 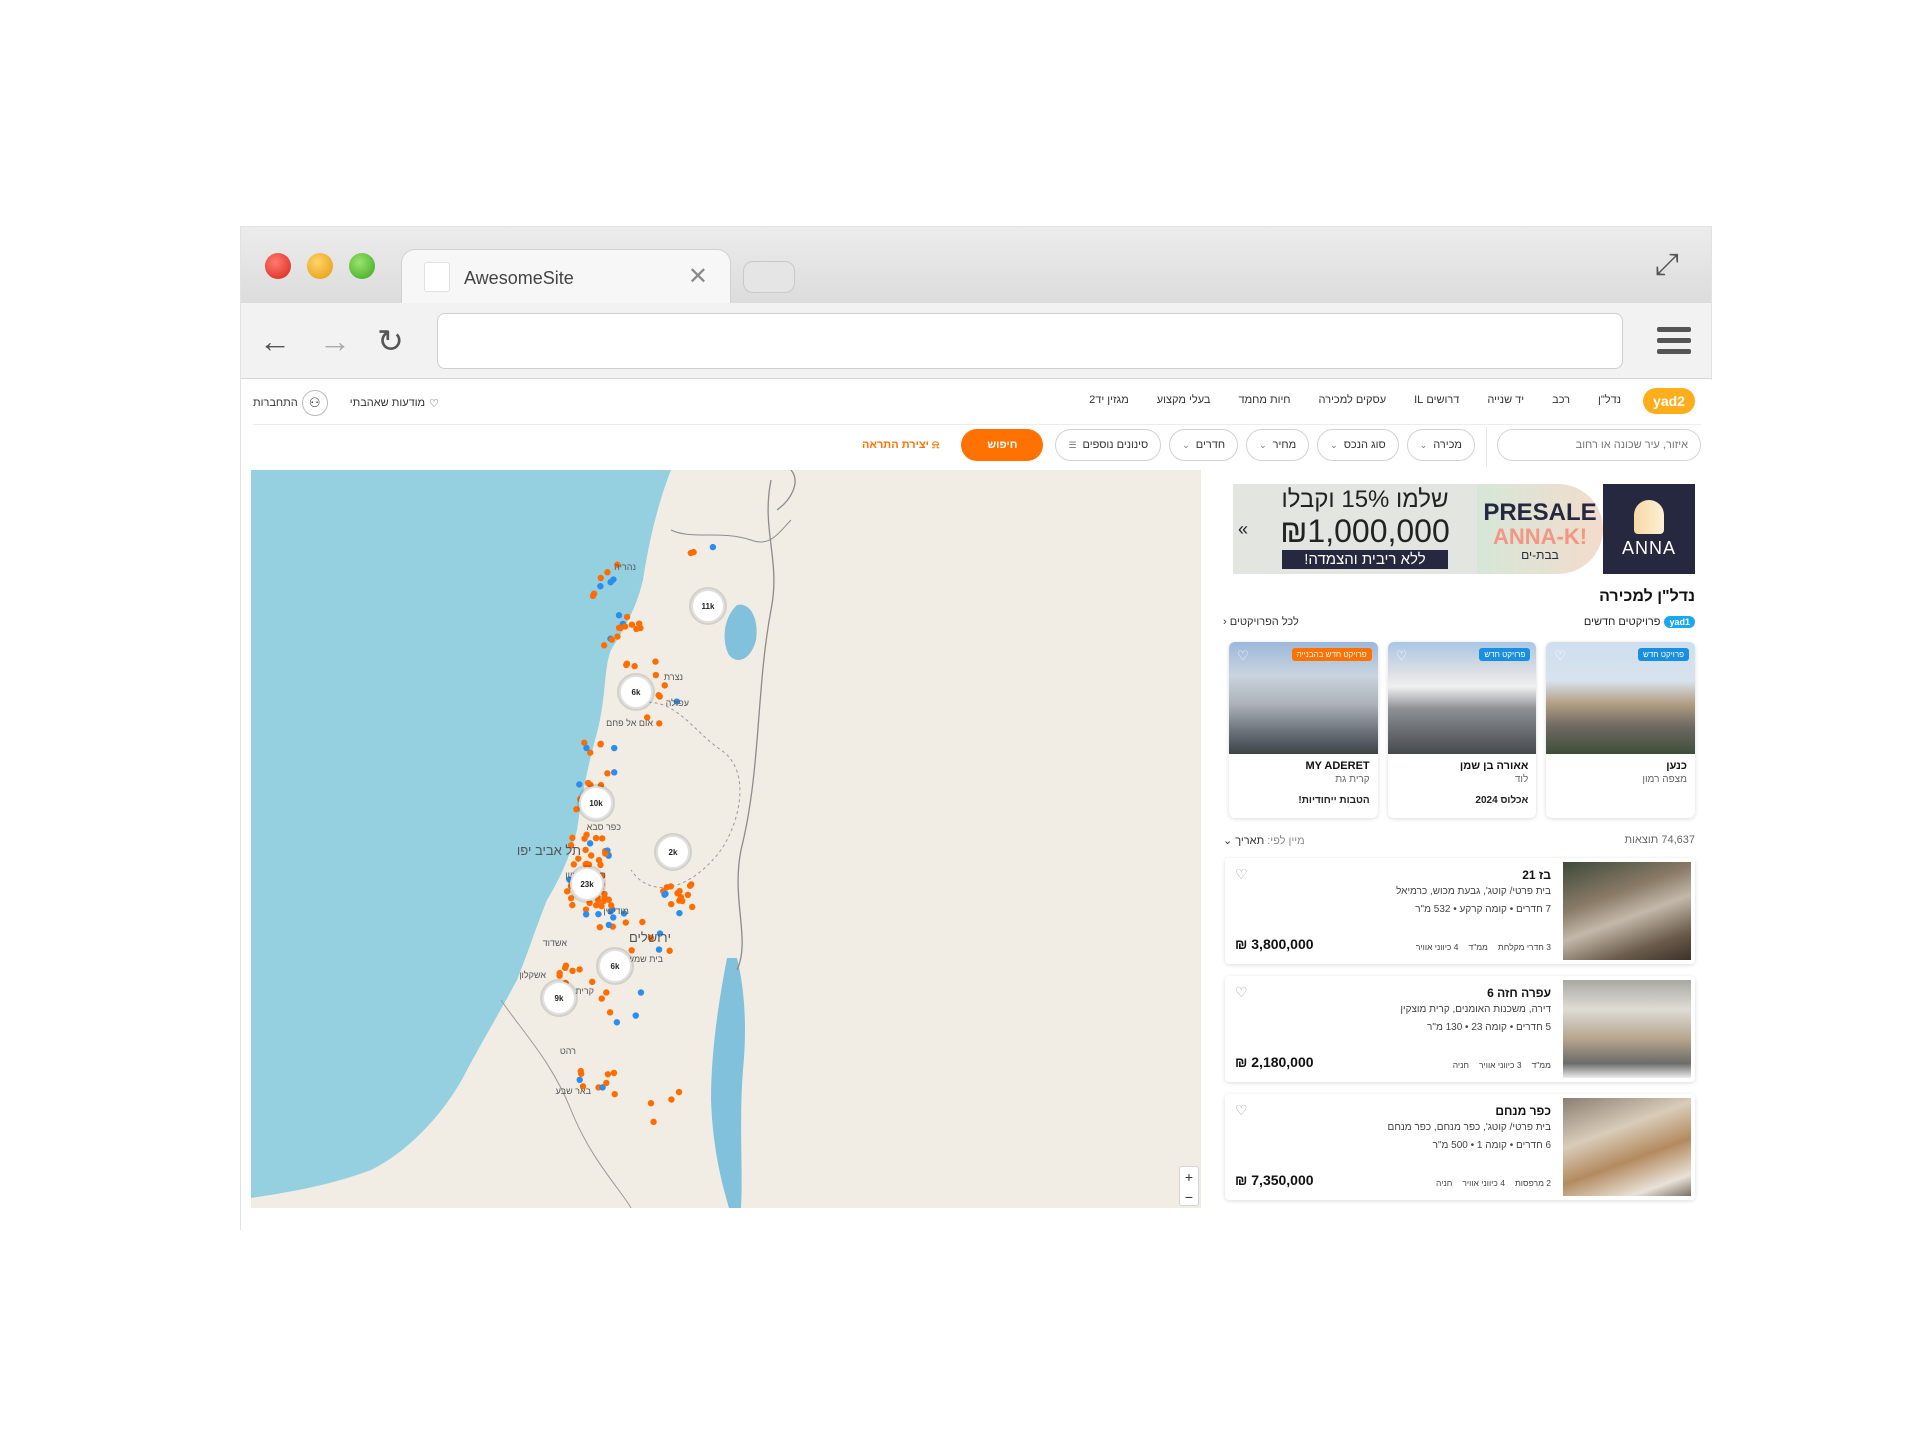 I want to click on nav-link-secondhand: יד שנייה, so click(x=1505, y=400).